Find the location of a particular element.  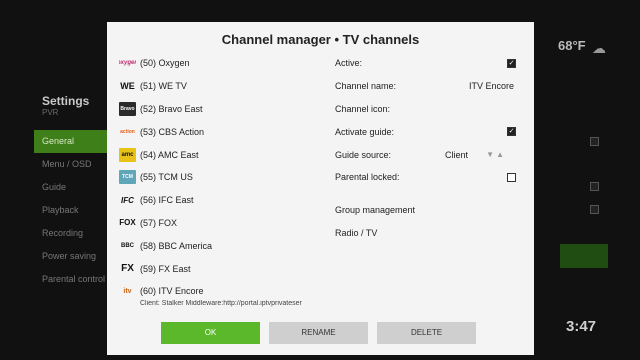

channel-label: (57) FOX is located at coordinates (159, 222).